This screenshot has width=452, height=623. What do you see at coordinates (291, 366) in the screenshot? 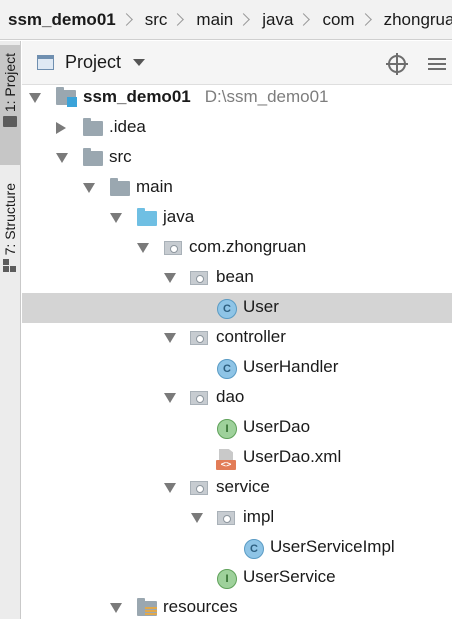
I see `tree-item-user-handler-label: UserHandler` at bounding box center [291, 366].